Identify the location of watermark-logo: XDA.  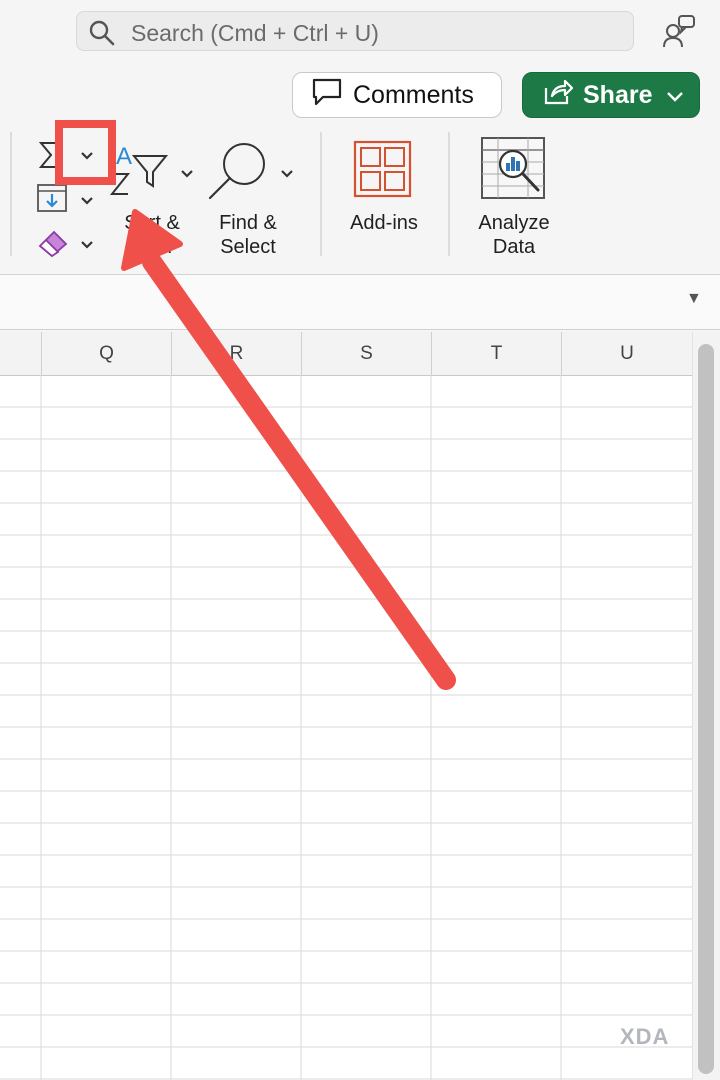
(645, 1036).